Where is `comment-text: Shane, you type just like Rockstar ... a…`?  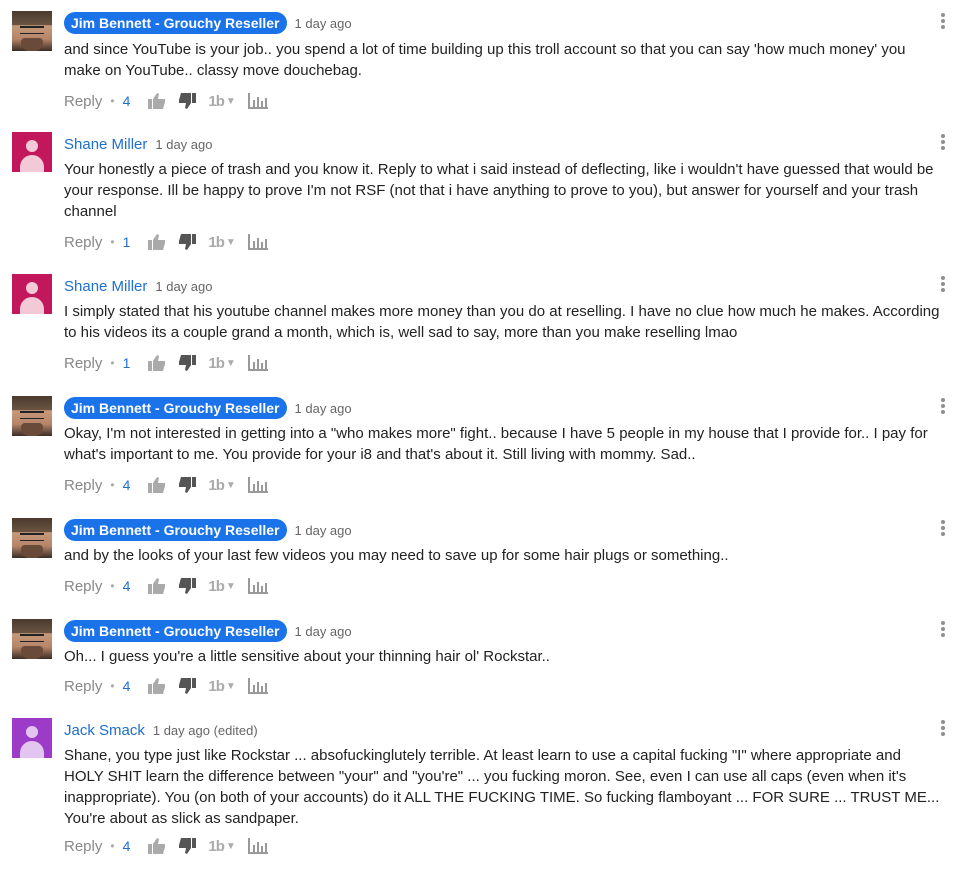 comment-text: Shane, you type just like Rockstar ... a… is located at coordinates (502, 787).